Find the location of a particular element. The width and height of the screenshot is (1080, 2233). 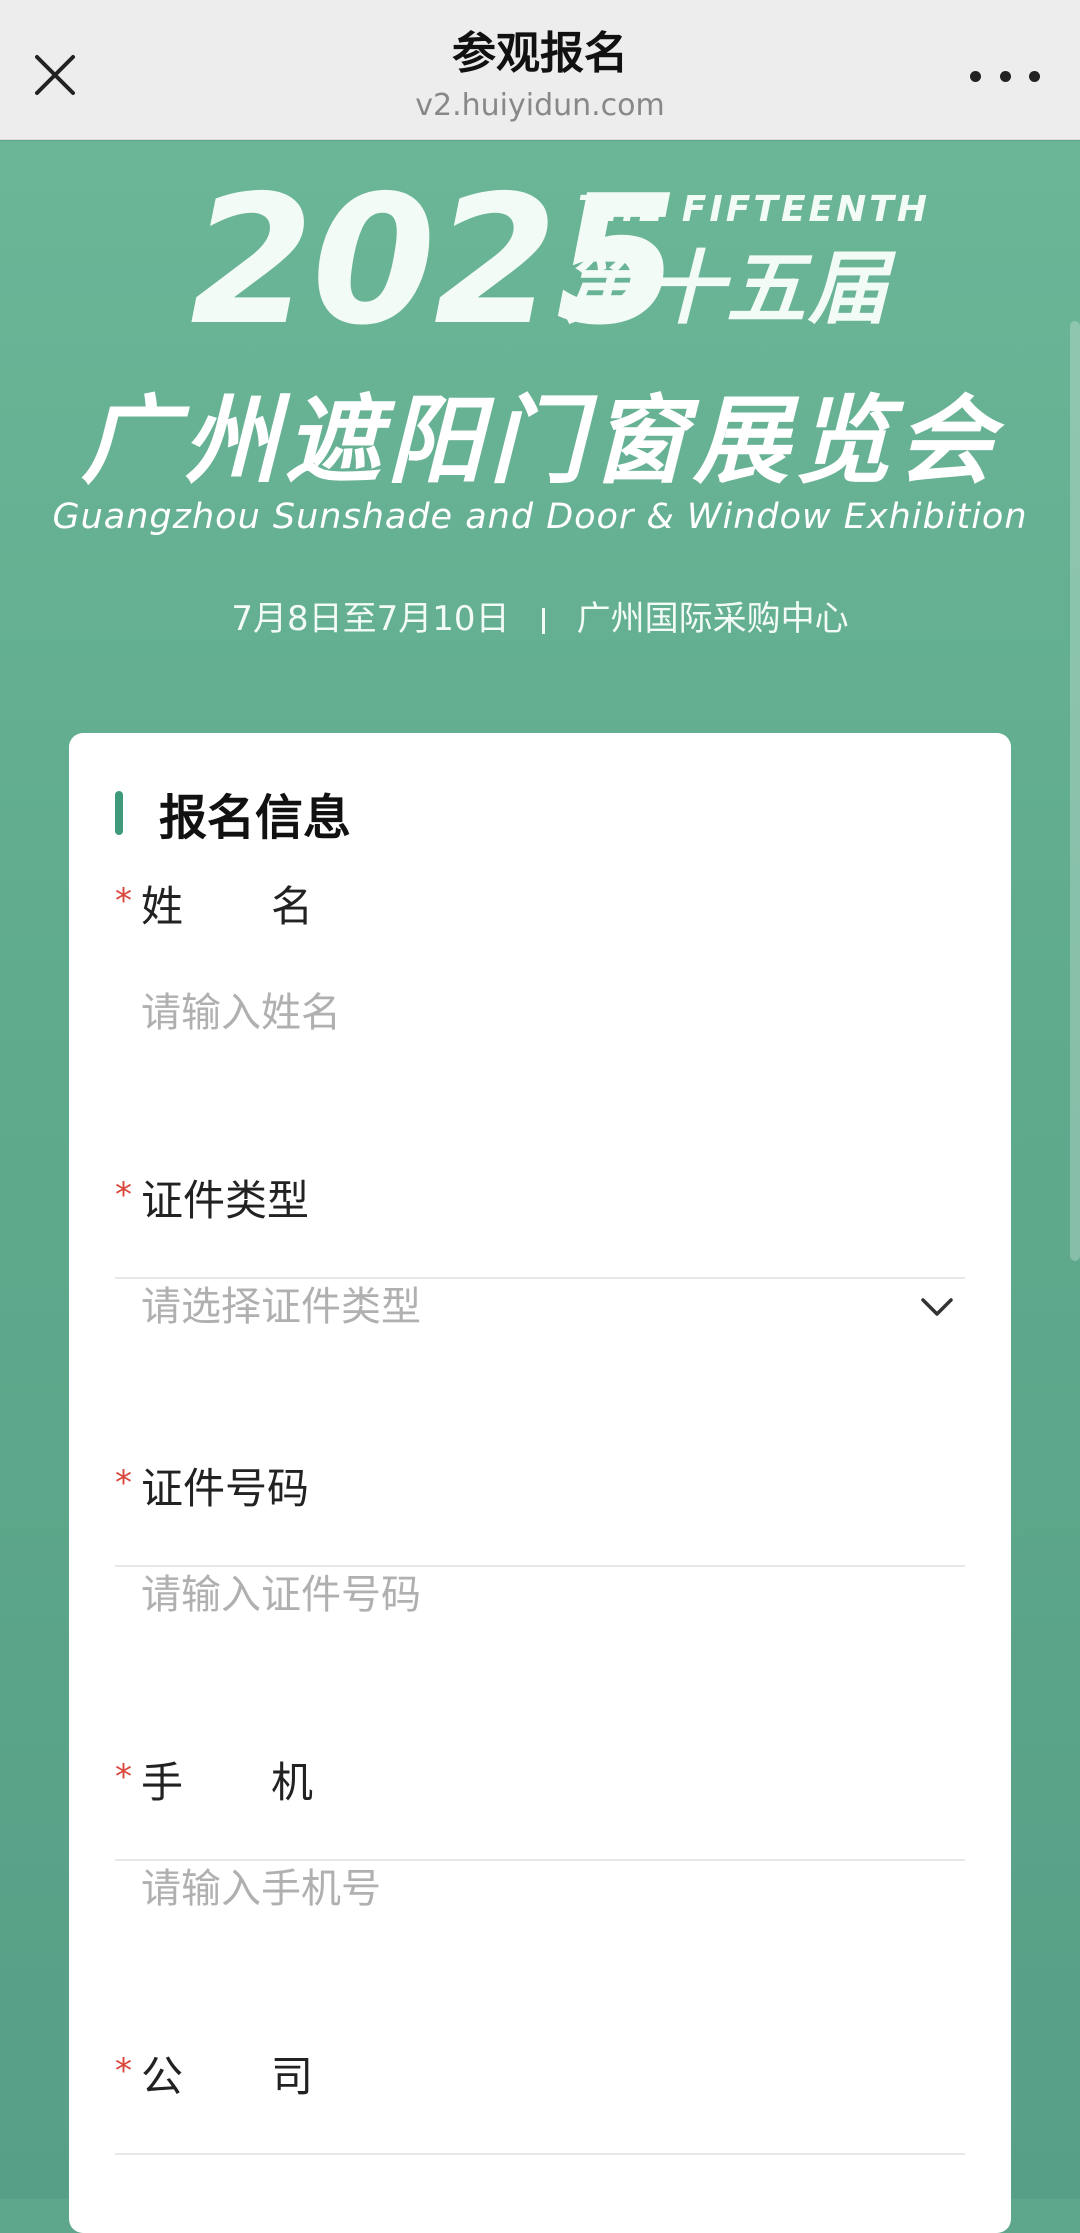

company-field: * 公 司 is located at coordinates (540, 2077).